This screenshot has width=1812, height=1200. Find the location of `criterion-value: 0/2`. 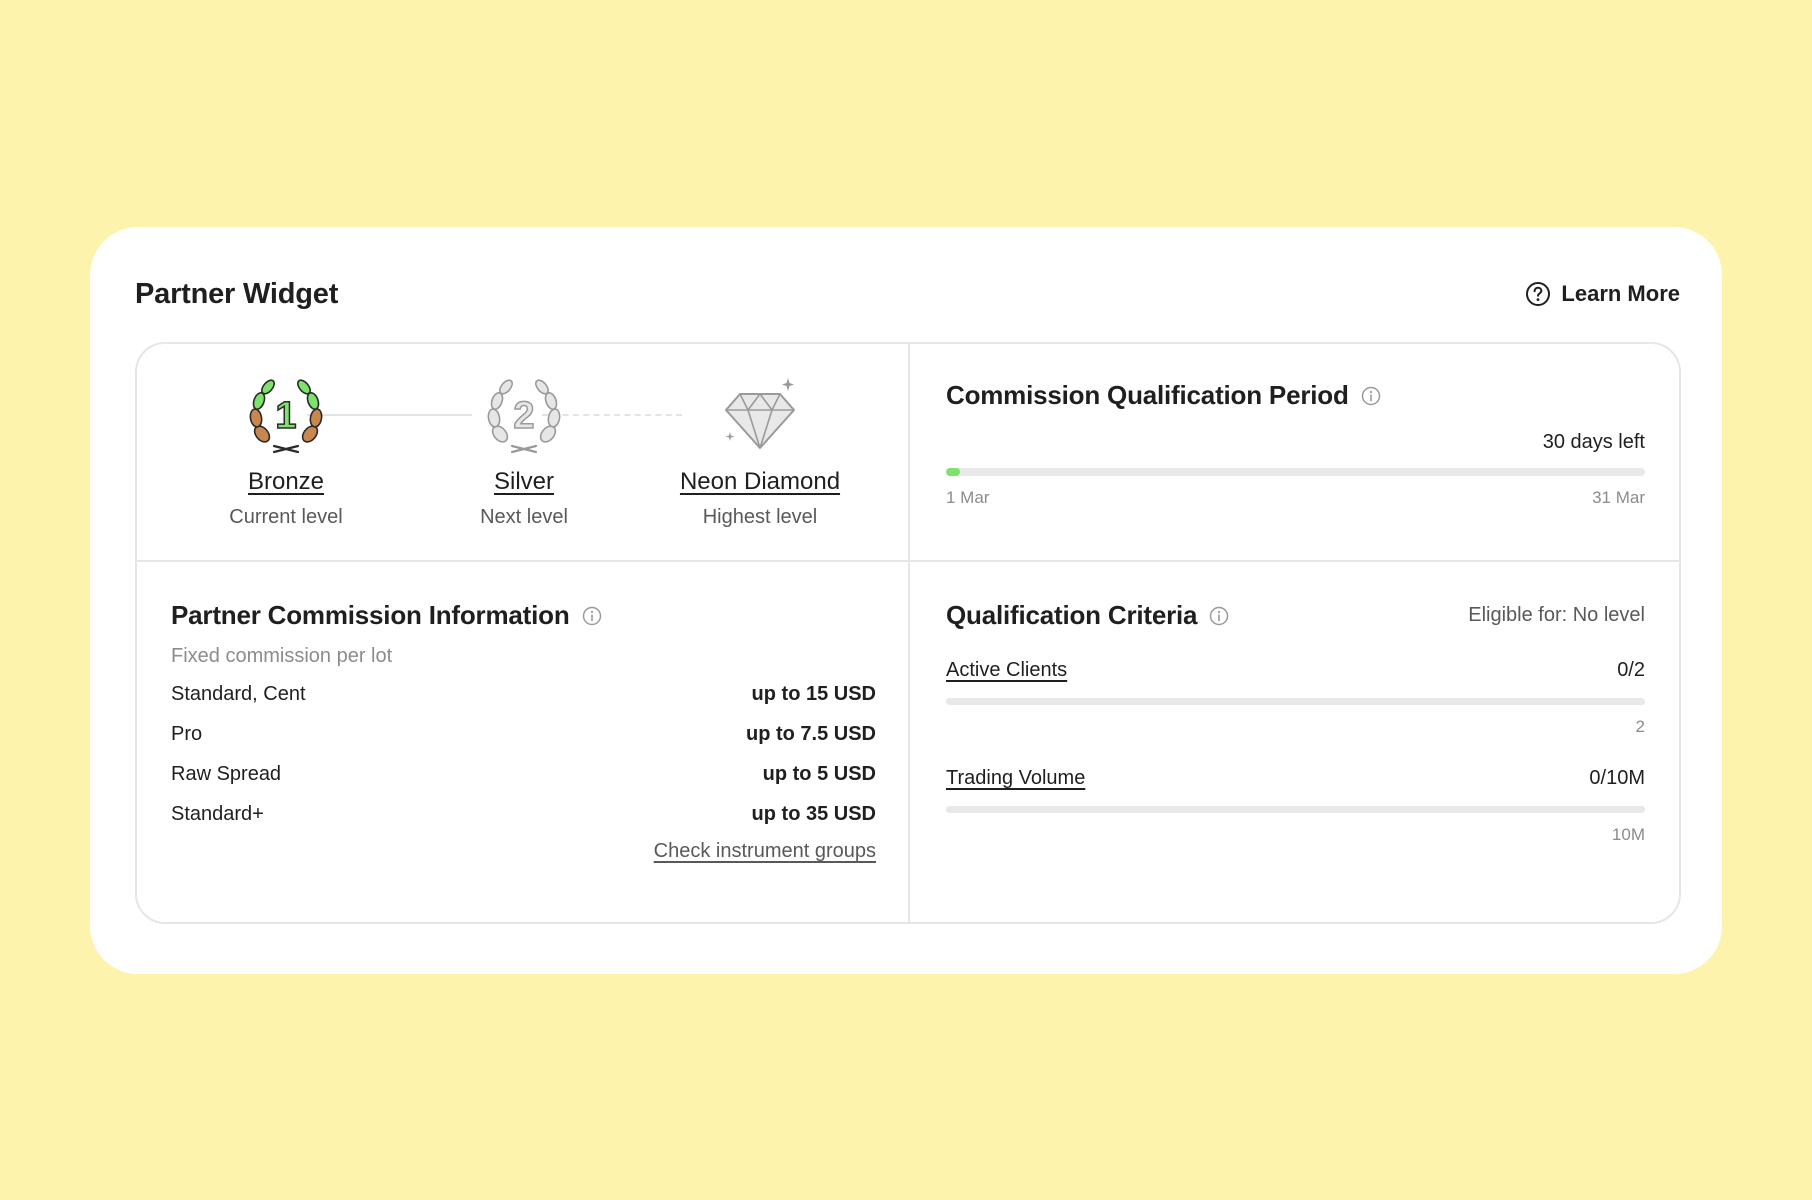

criterion-value: 0/2 is located at coordinates (1631, 670).